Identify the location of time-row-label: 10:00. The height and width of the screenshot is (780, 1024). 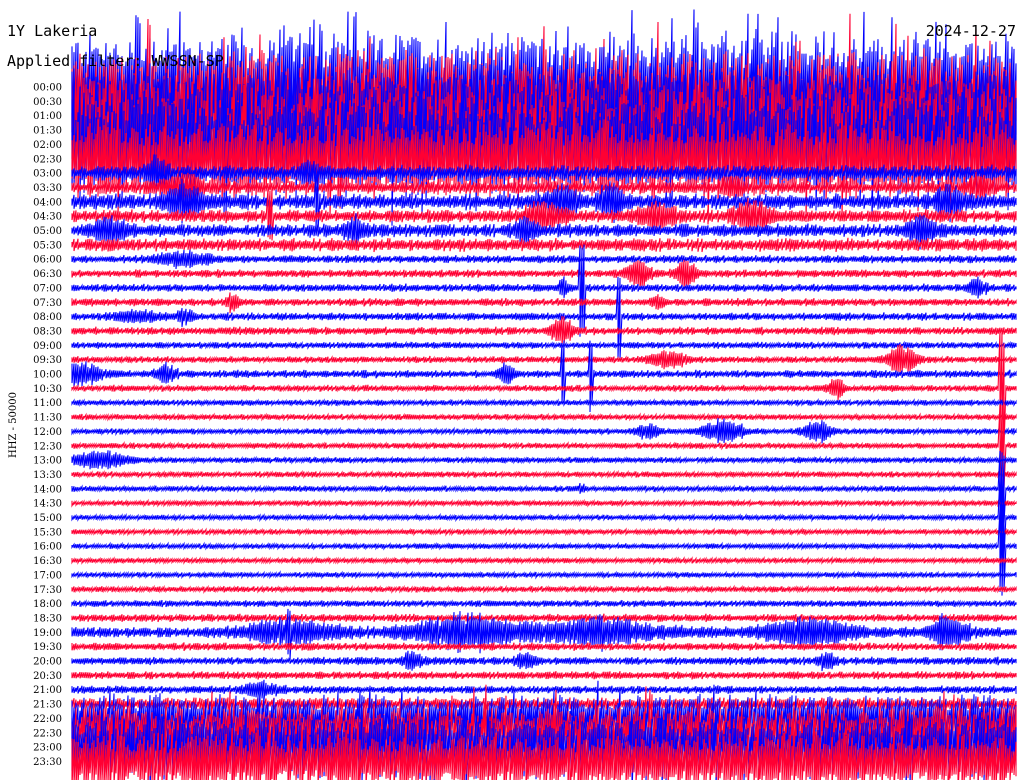
(47, 375).